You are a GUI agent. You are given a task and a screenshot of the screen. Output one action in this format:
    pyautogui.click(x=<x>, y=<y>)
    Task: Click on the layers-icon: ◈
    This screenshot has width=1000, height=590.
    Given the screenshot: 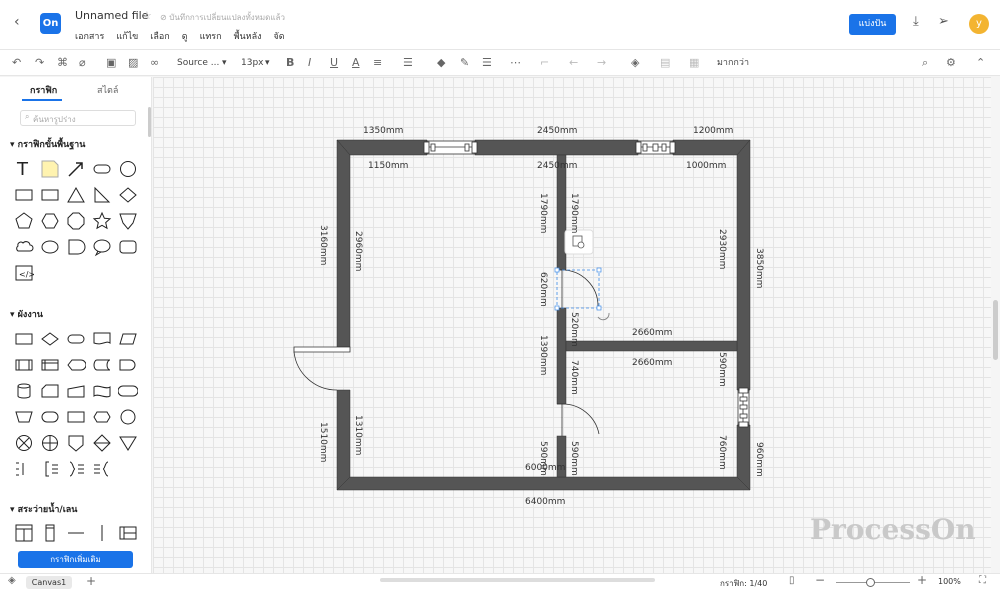 What is the action you would take?
    pyautogui.click(x=12, y=580)
    